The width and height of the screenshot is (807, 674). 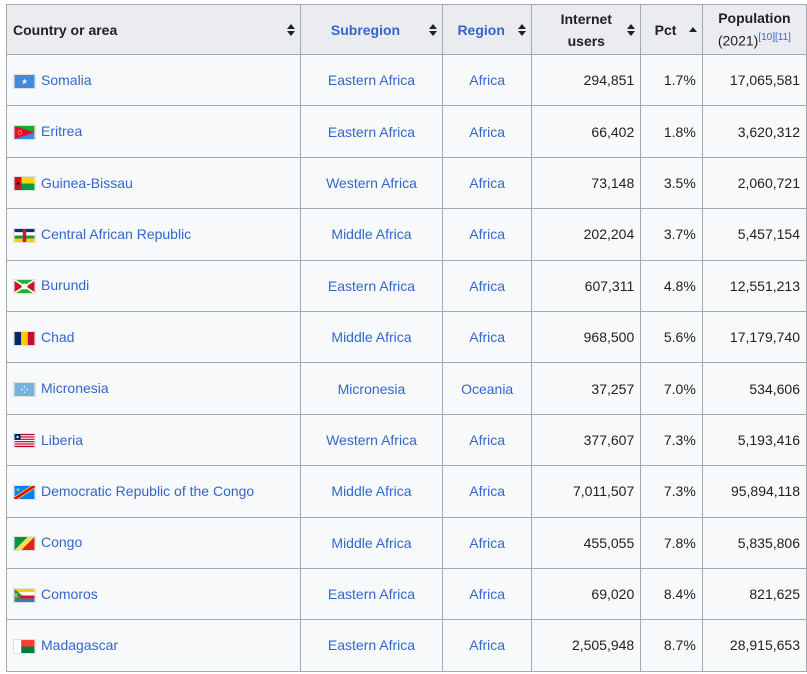 What do you see at coordinates (365, 30) in the screenshot?
I see `header-subregion-link: Subregion` at bounding box center [365, 30].